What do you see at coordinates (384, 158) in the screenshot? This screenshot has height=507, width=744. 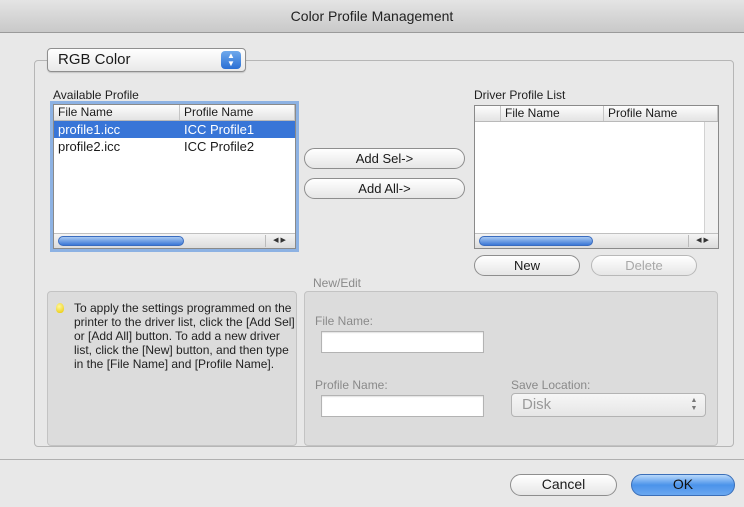 I see `add-sel-button: Add Sel->` at bounding box center [384, 158].